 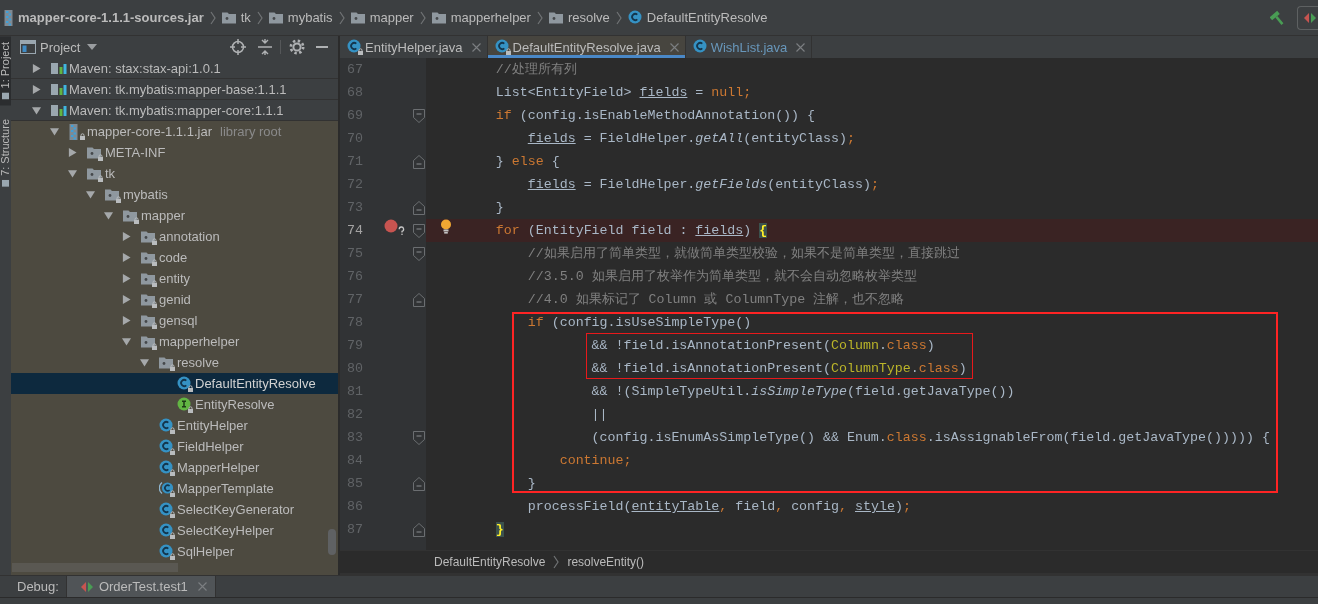 What do you see at coordinates (77, 131) in the screenshot?
I see `archive-icon` at bounding box center [77, 131].